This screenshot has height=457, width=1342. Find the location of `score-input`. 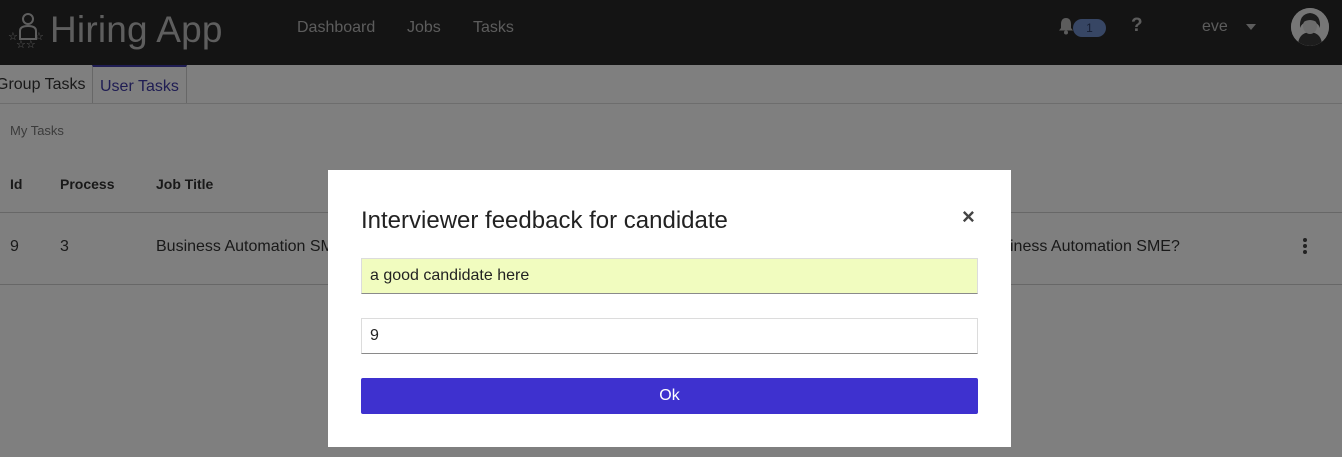

score-input is located at coordinates (669, 336).